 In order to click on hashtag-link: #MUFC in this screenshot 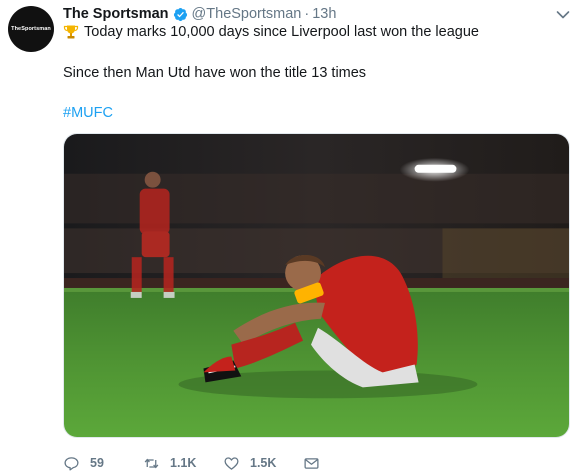, I will do `click(88, 113)`.